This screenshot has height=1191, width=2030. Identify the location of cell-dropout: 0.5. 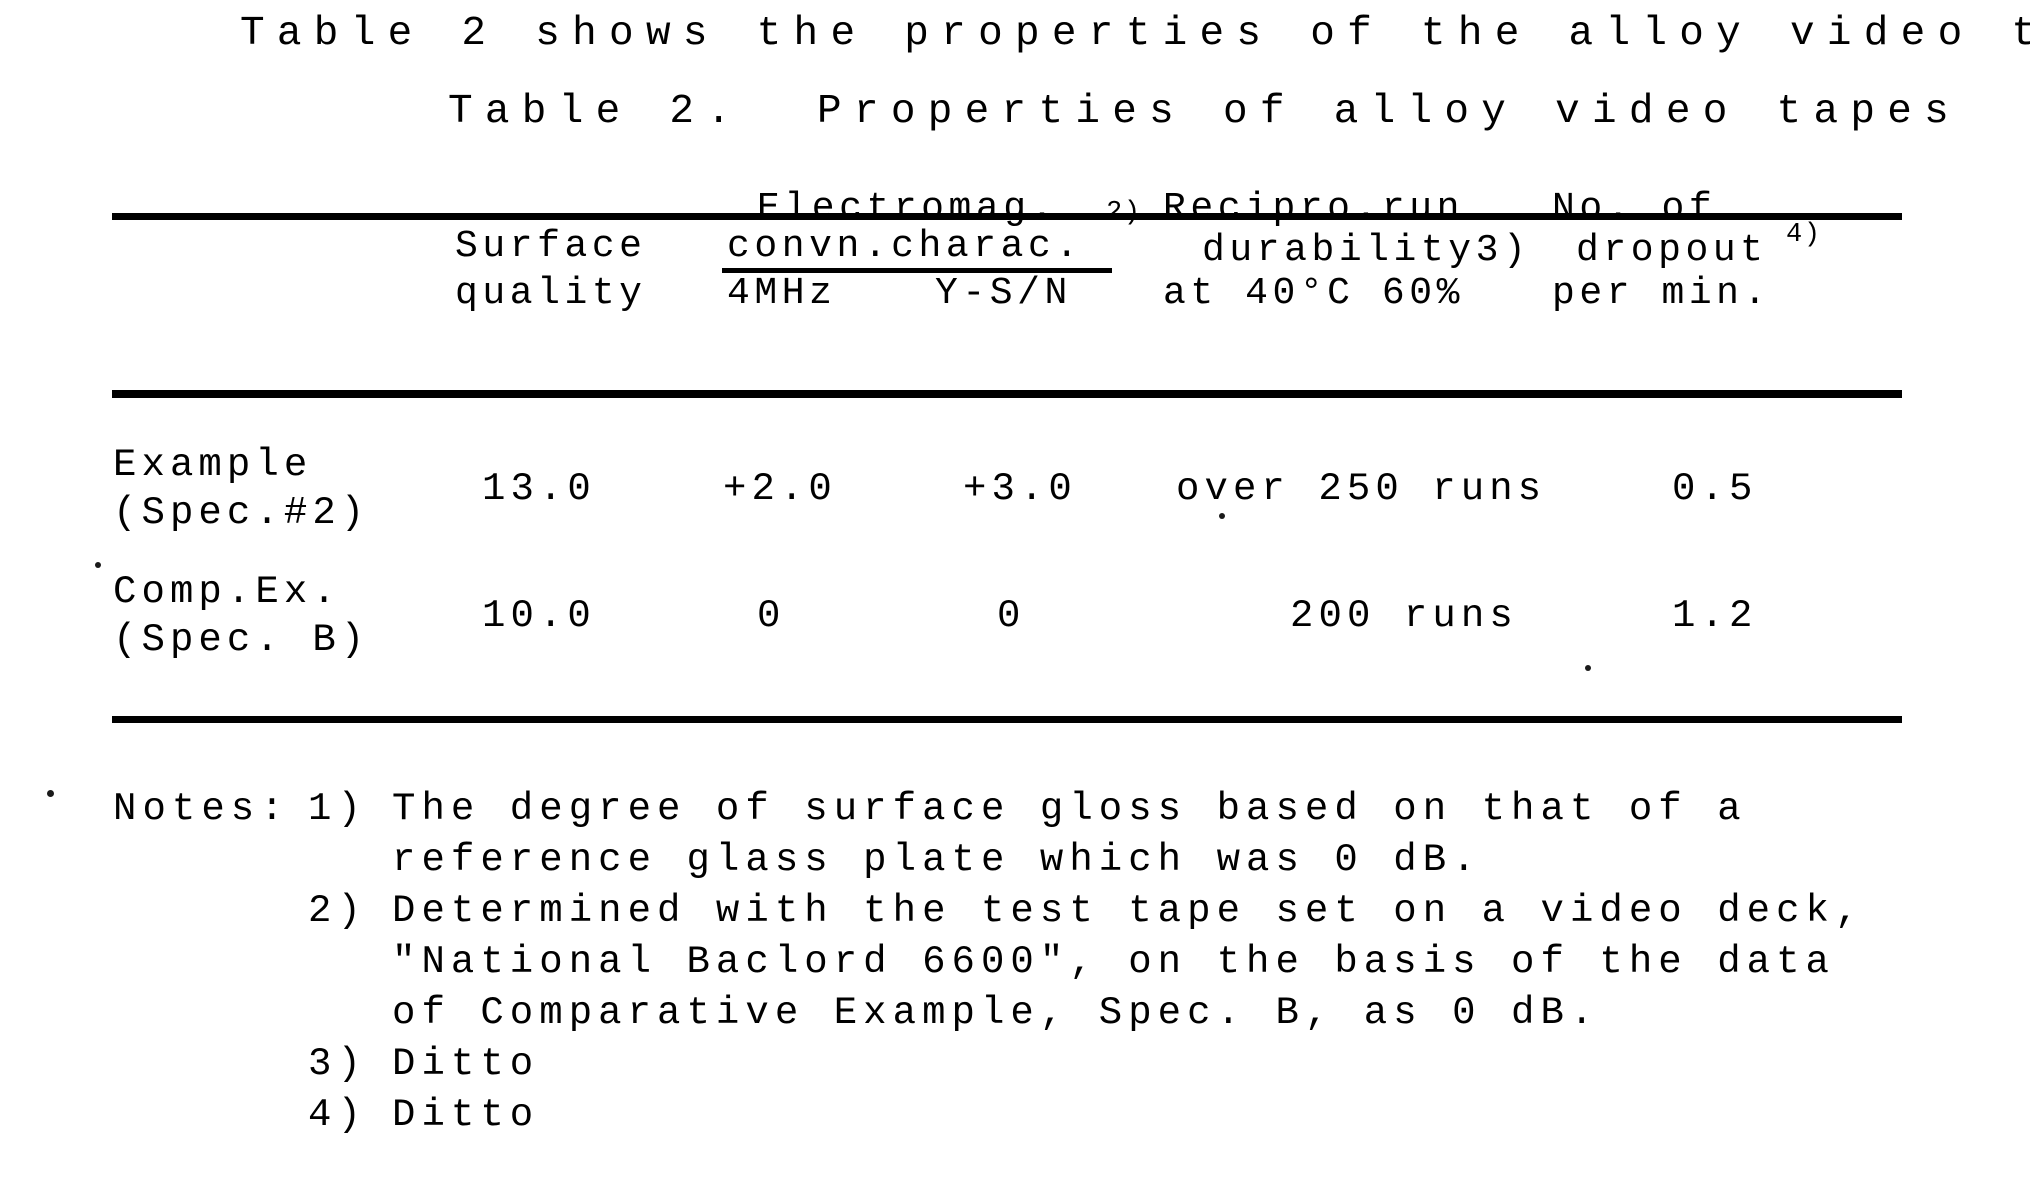
(1715, 489).